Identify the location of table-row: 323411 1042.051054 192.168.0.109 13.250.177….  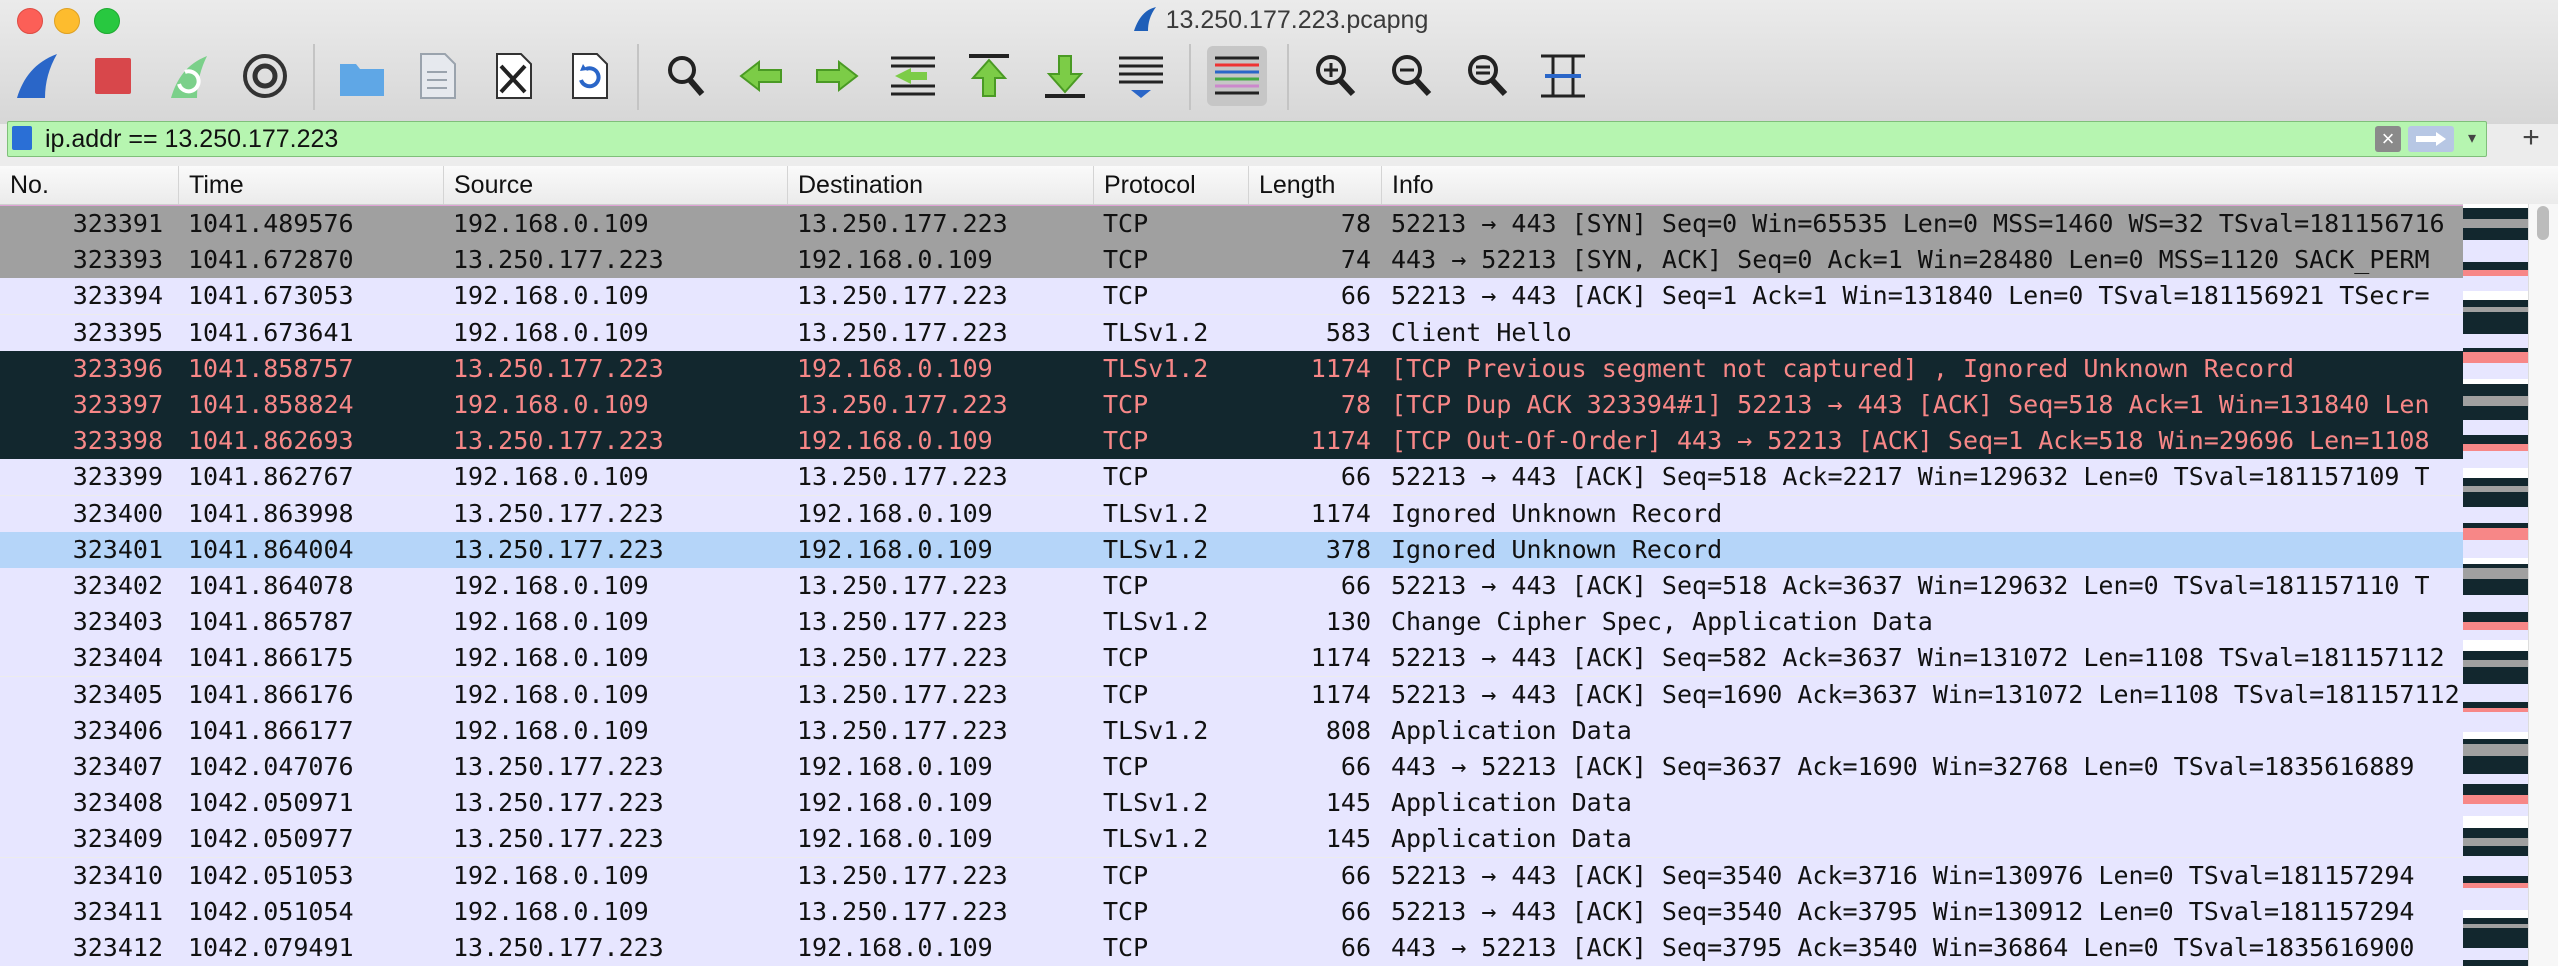
(1231, 911).